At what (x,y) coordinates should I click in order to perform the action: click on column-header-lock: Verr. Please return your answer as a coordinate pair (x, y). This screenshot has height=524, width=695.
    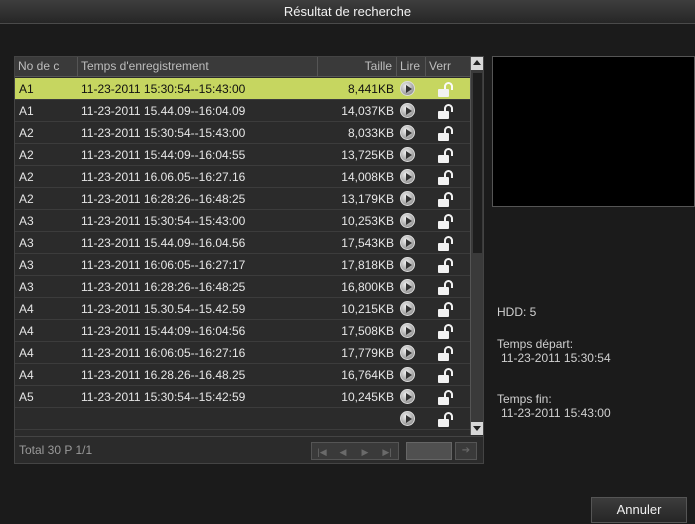
    Looking at the image, I should click on (448, 67).